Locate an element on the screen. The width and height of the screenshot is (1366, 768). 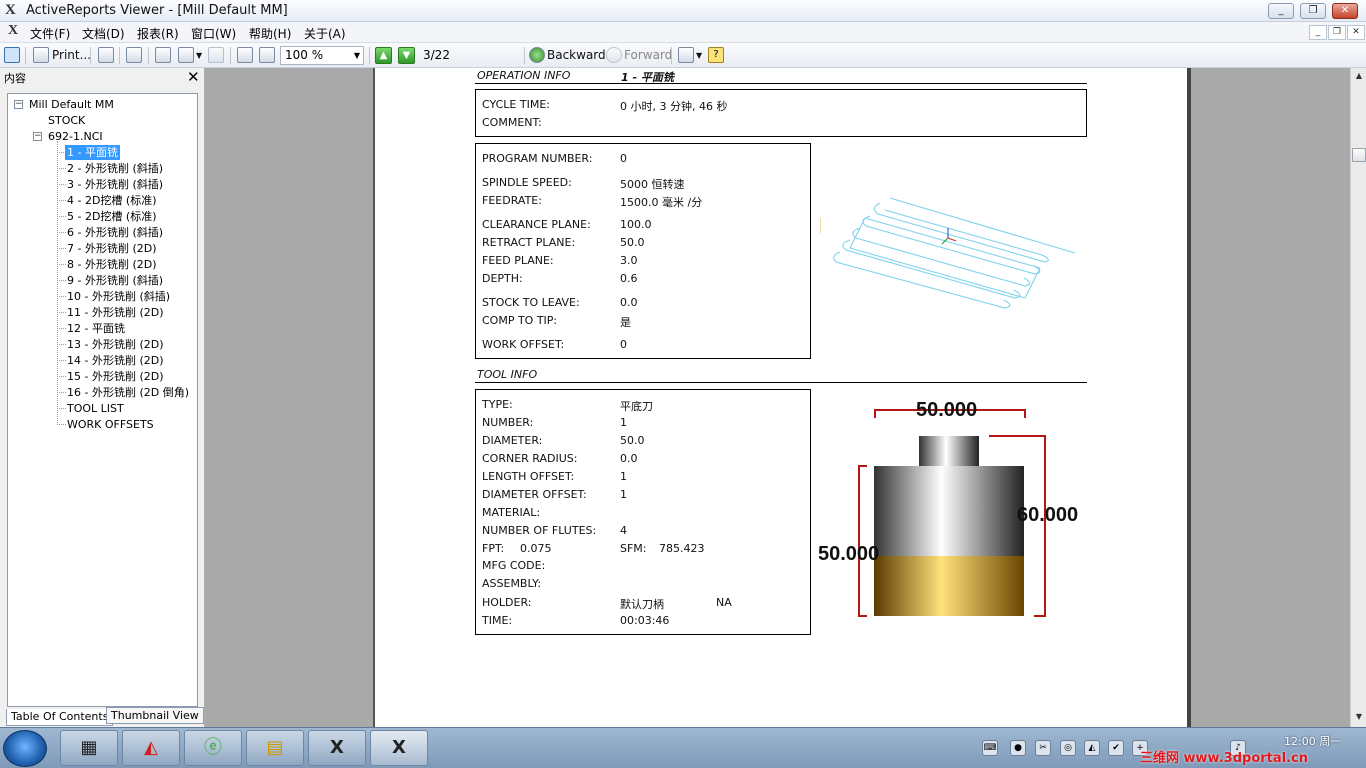
menu-window: 窗口(W) is located at coordinates (213, 33).